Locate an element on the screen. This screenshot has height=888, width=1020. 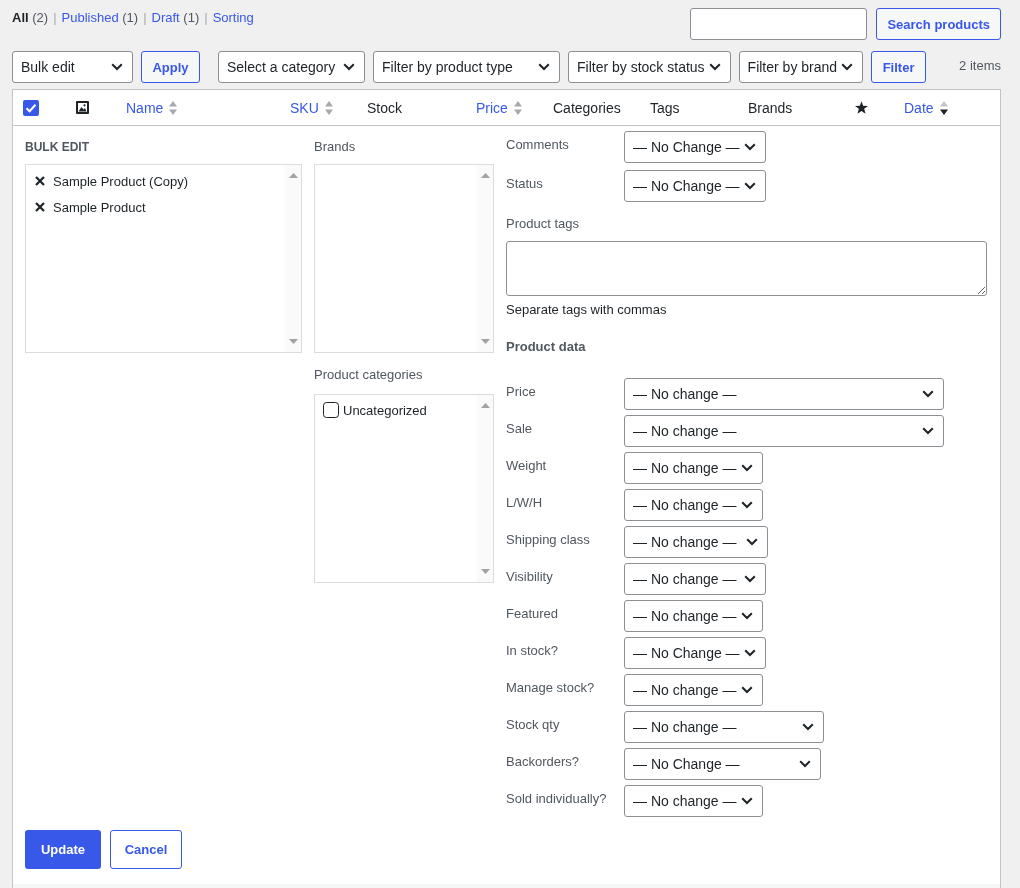
column-header: Categories is located at coordinates (587, 107).